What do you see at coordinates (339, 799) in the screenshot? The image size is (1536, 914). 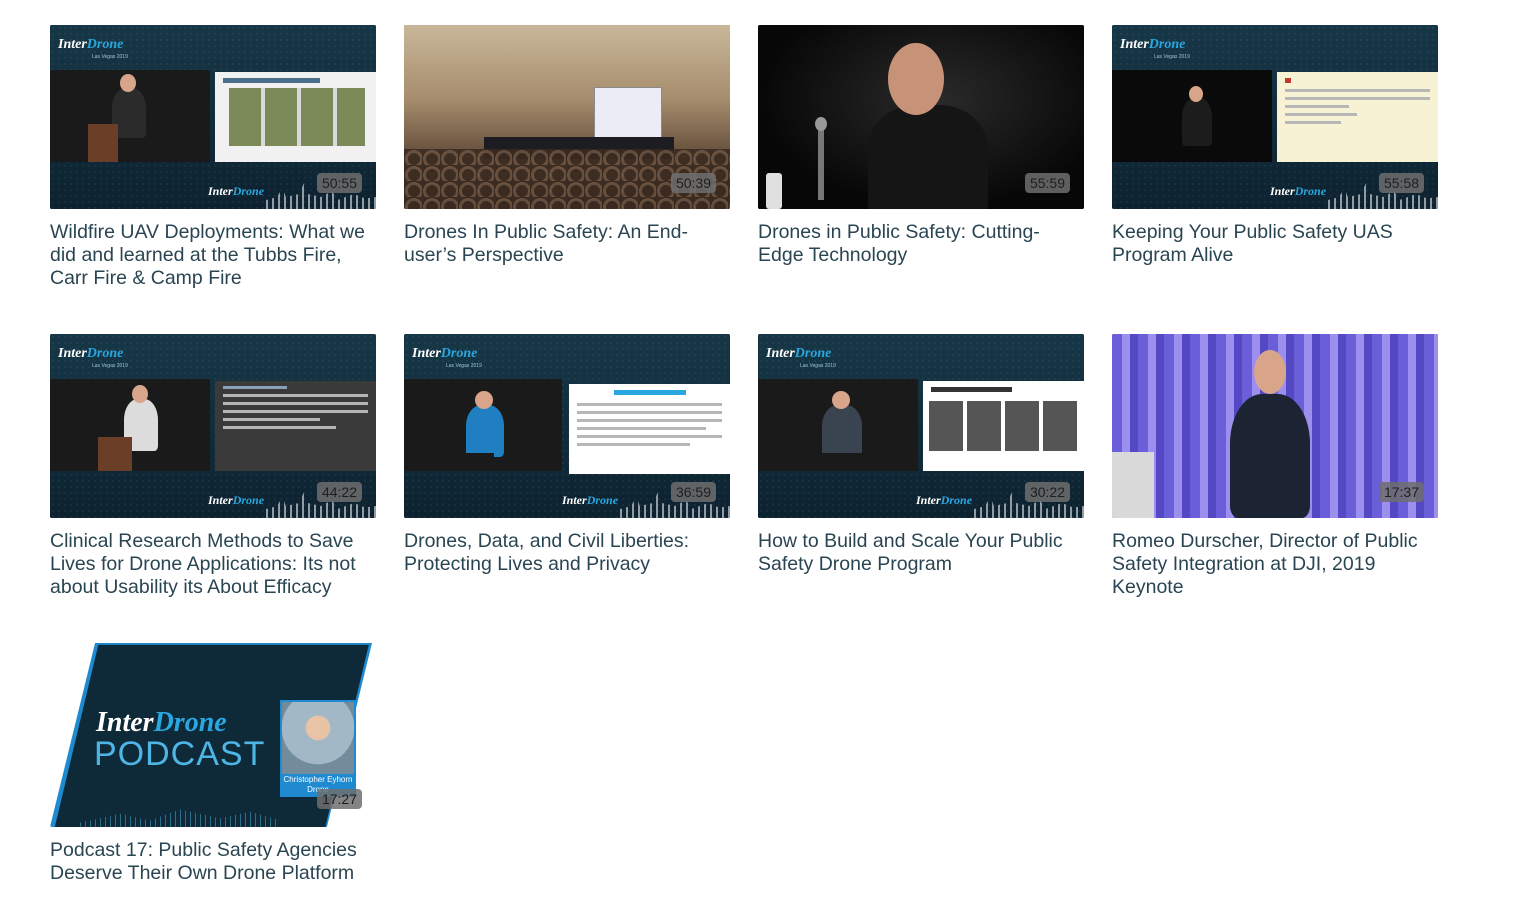 I see `duration-badge: 17:27` at bounding box center [339, 799].